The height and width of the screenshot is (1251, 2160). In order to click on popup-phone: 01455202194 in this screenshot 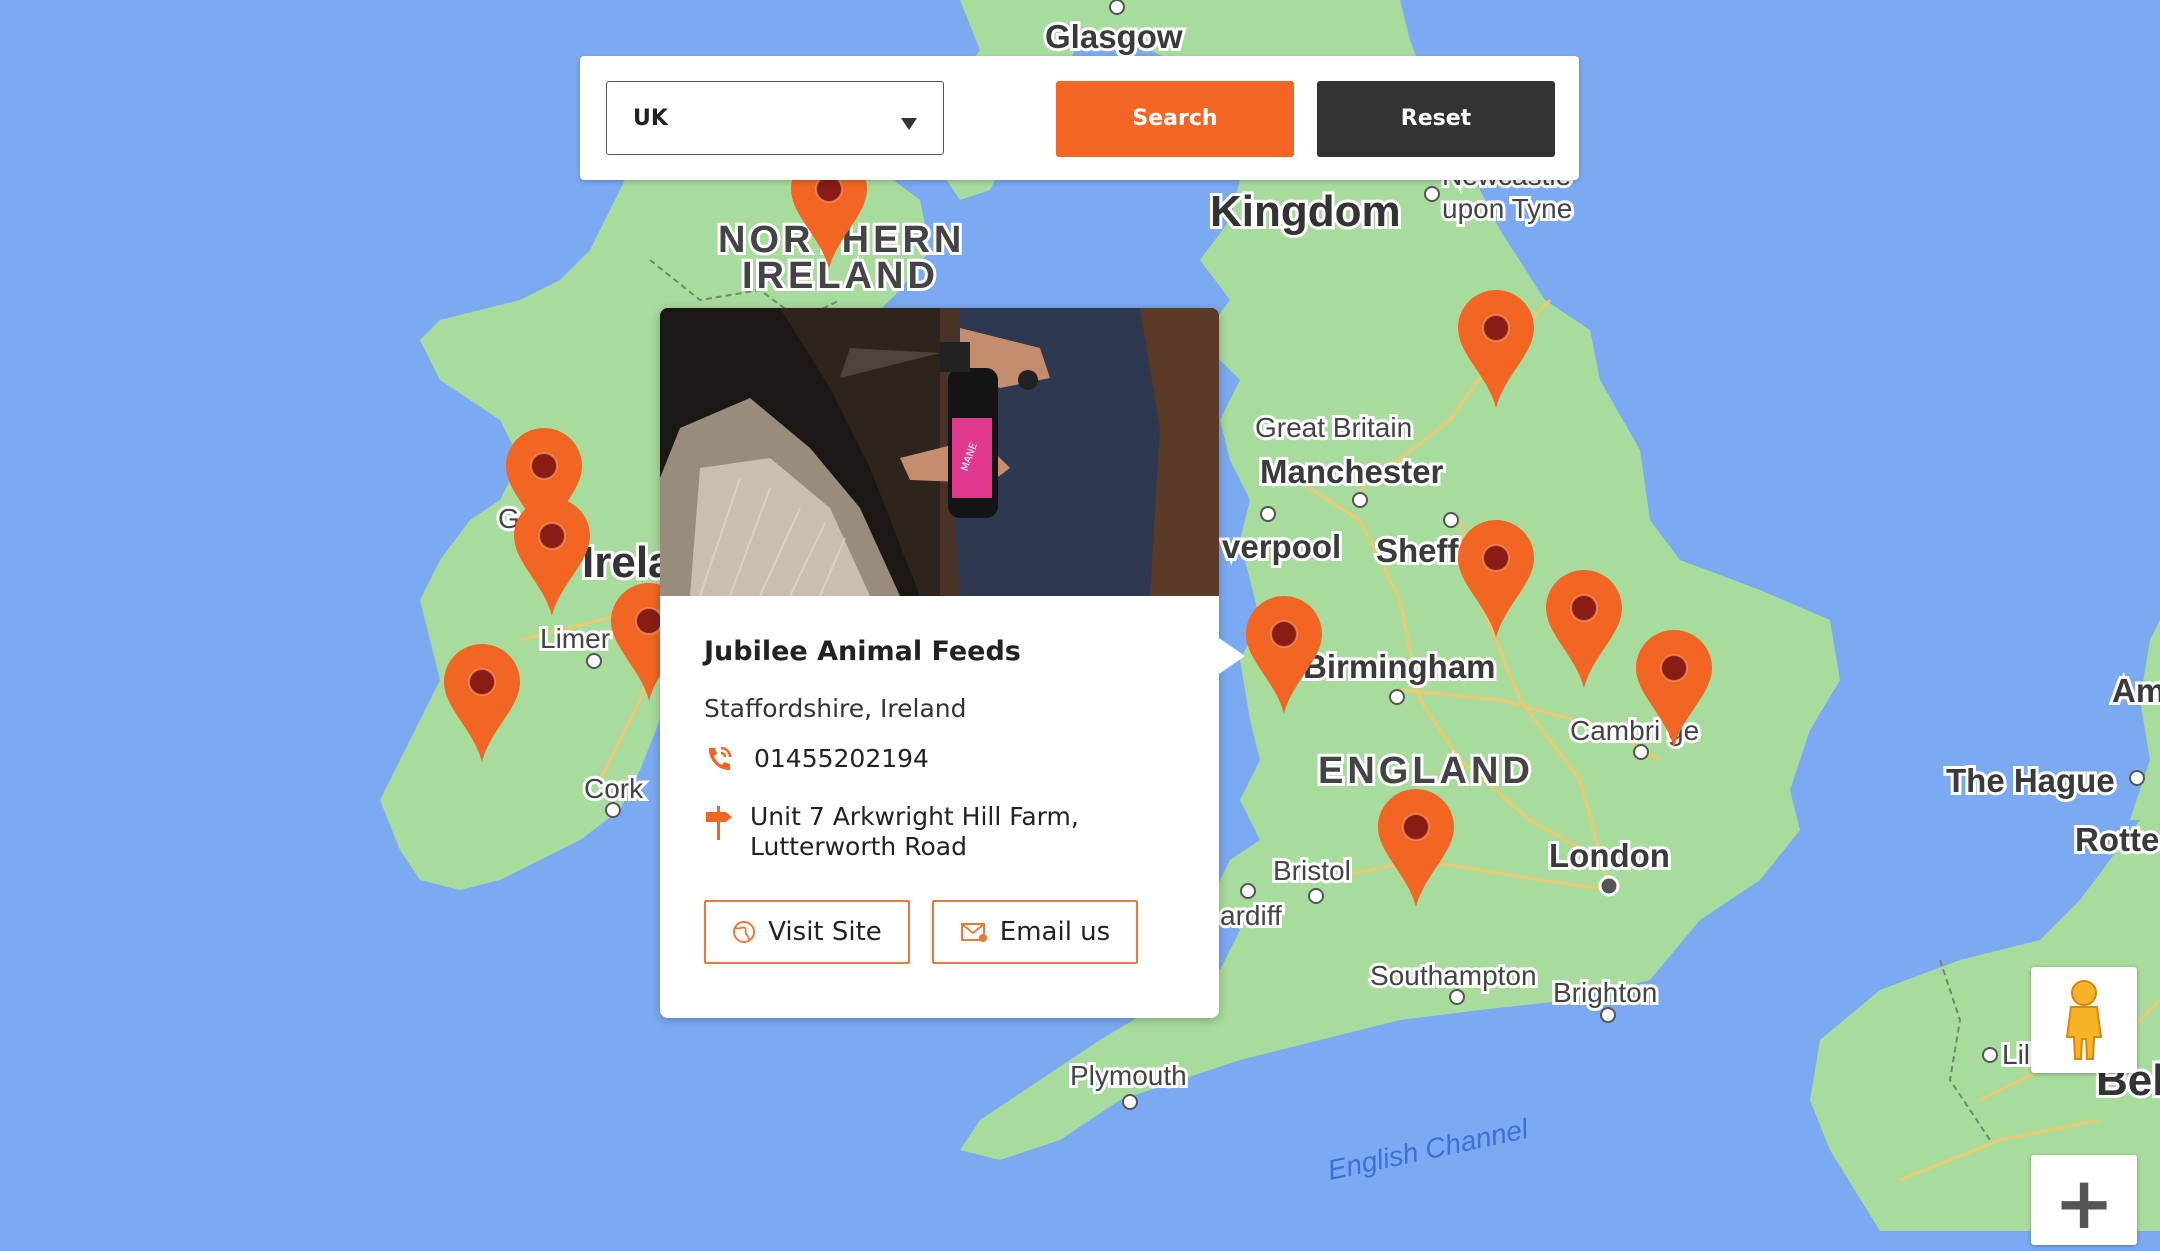, I will do `click(841, 758)`.